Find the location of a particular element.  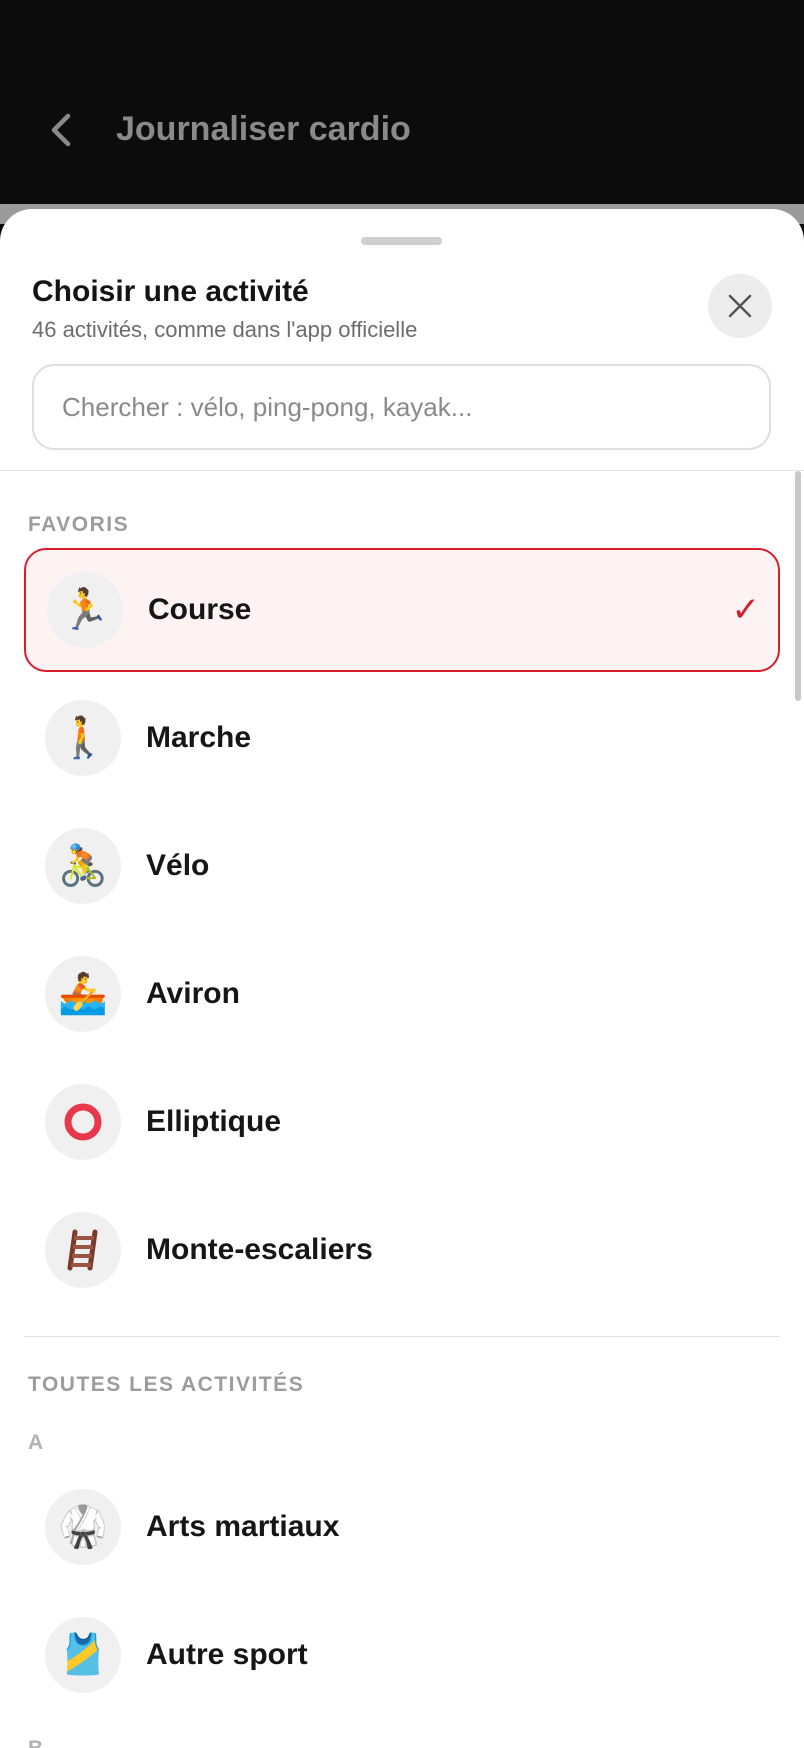

ring-icon is located at coordinates (83, 1122).